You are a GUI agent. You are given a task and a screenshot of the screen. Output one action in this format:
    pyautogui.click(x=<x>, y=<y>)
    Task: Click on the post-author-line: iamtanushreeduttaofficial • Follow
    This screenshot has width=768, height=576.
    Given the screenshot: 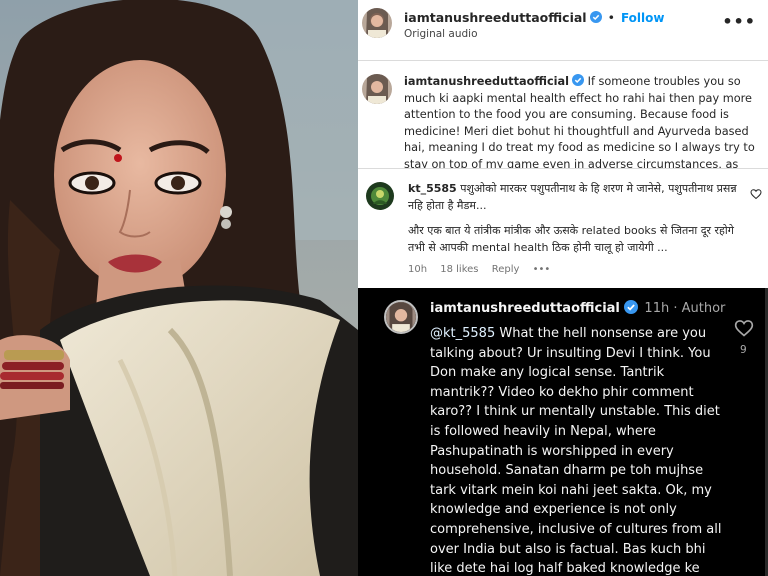 What is the action you would take?
    pyautogui.click(x=534, y=17)
    